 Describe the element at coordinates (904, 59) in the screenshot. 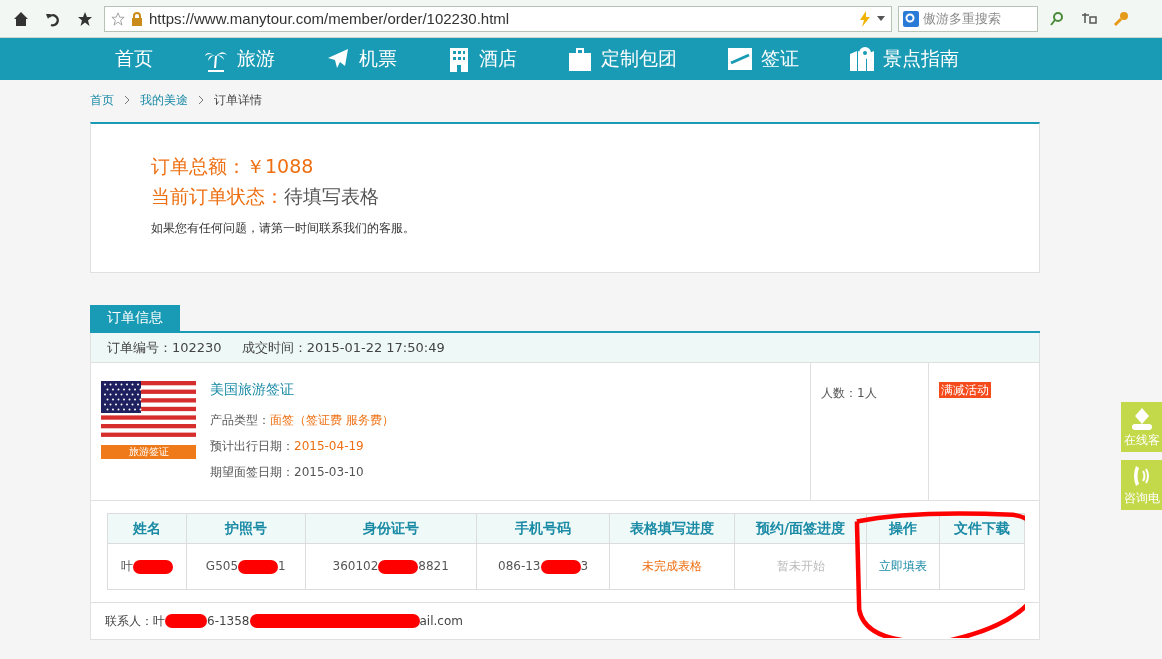

I see `nav-link: 景点指南` at that location.